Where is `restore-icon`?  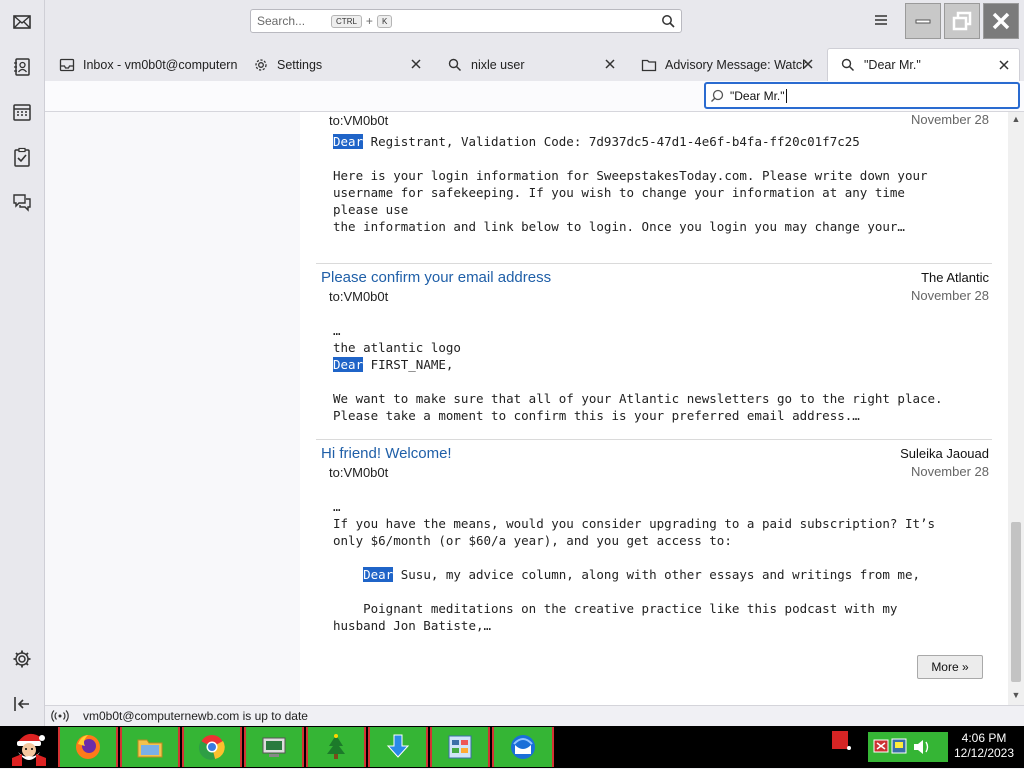
restore-icon is located at coordinates (962, 21).